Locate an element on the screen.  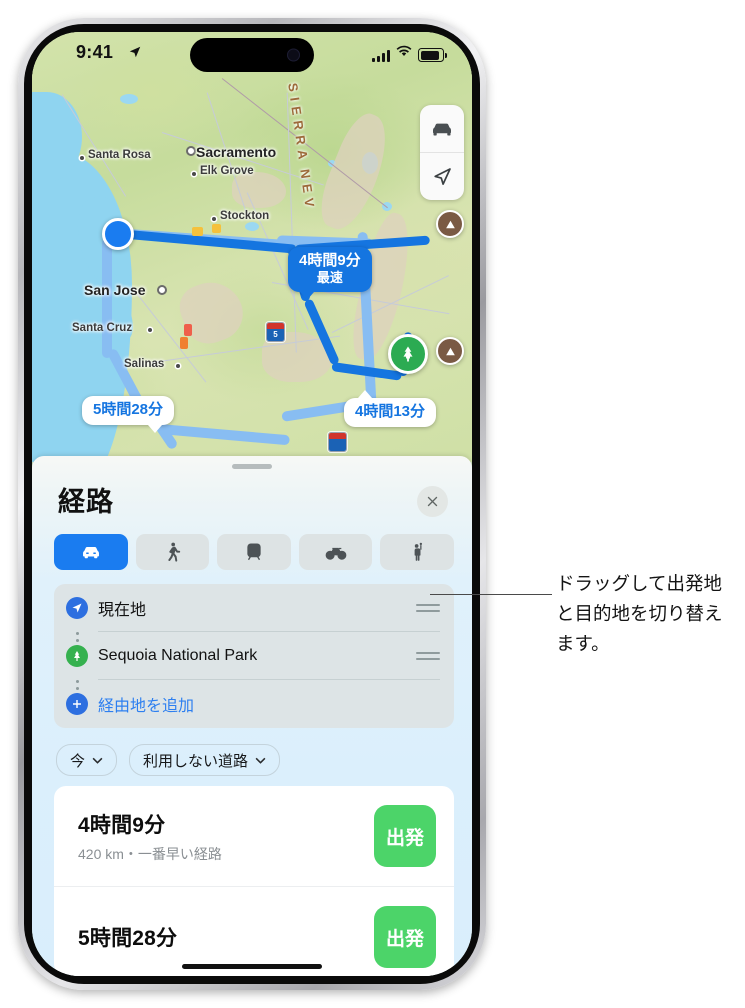
map-label-stockton: Stockton is located at coordinates (245, 216).